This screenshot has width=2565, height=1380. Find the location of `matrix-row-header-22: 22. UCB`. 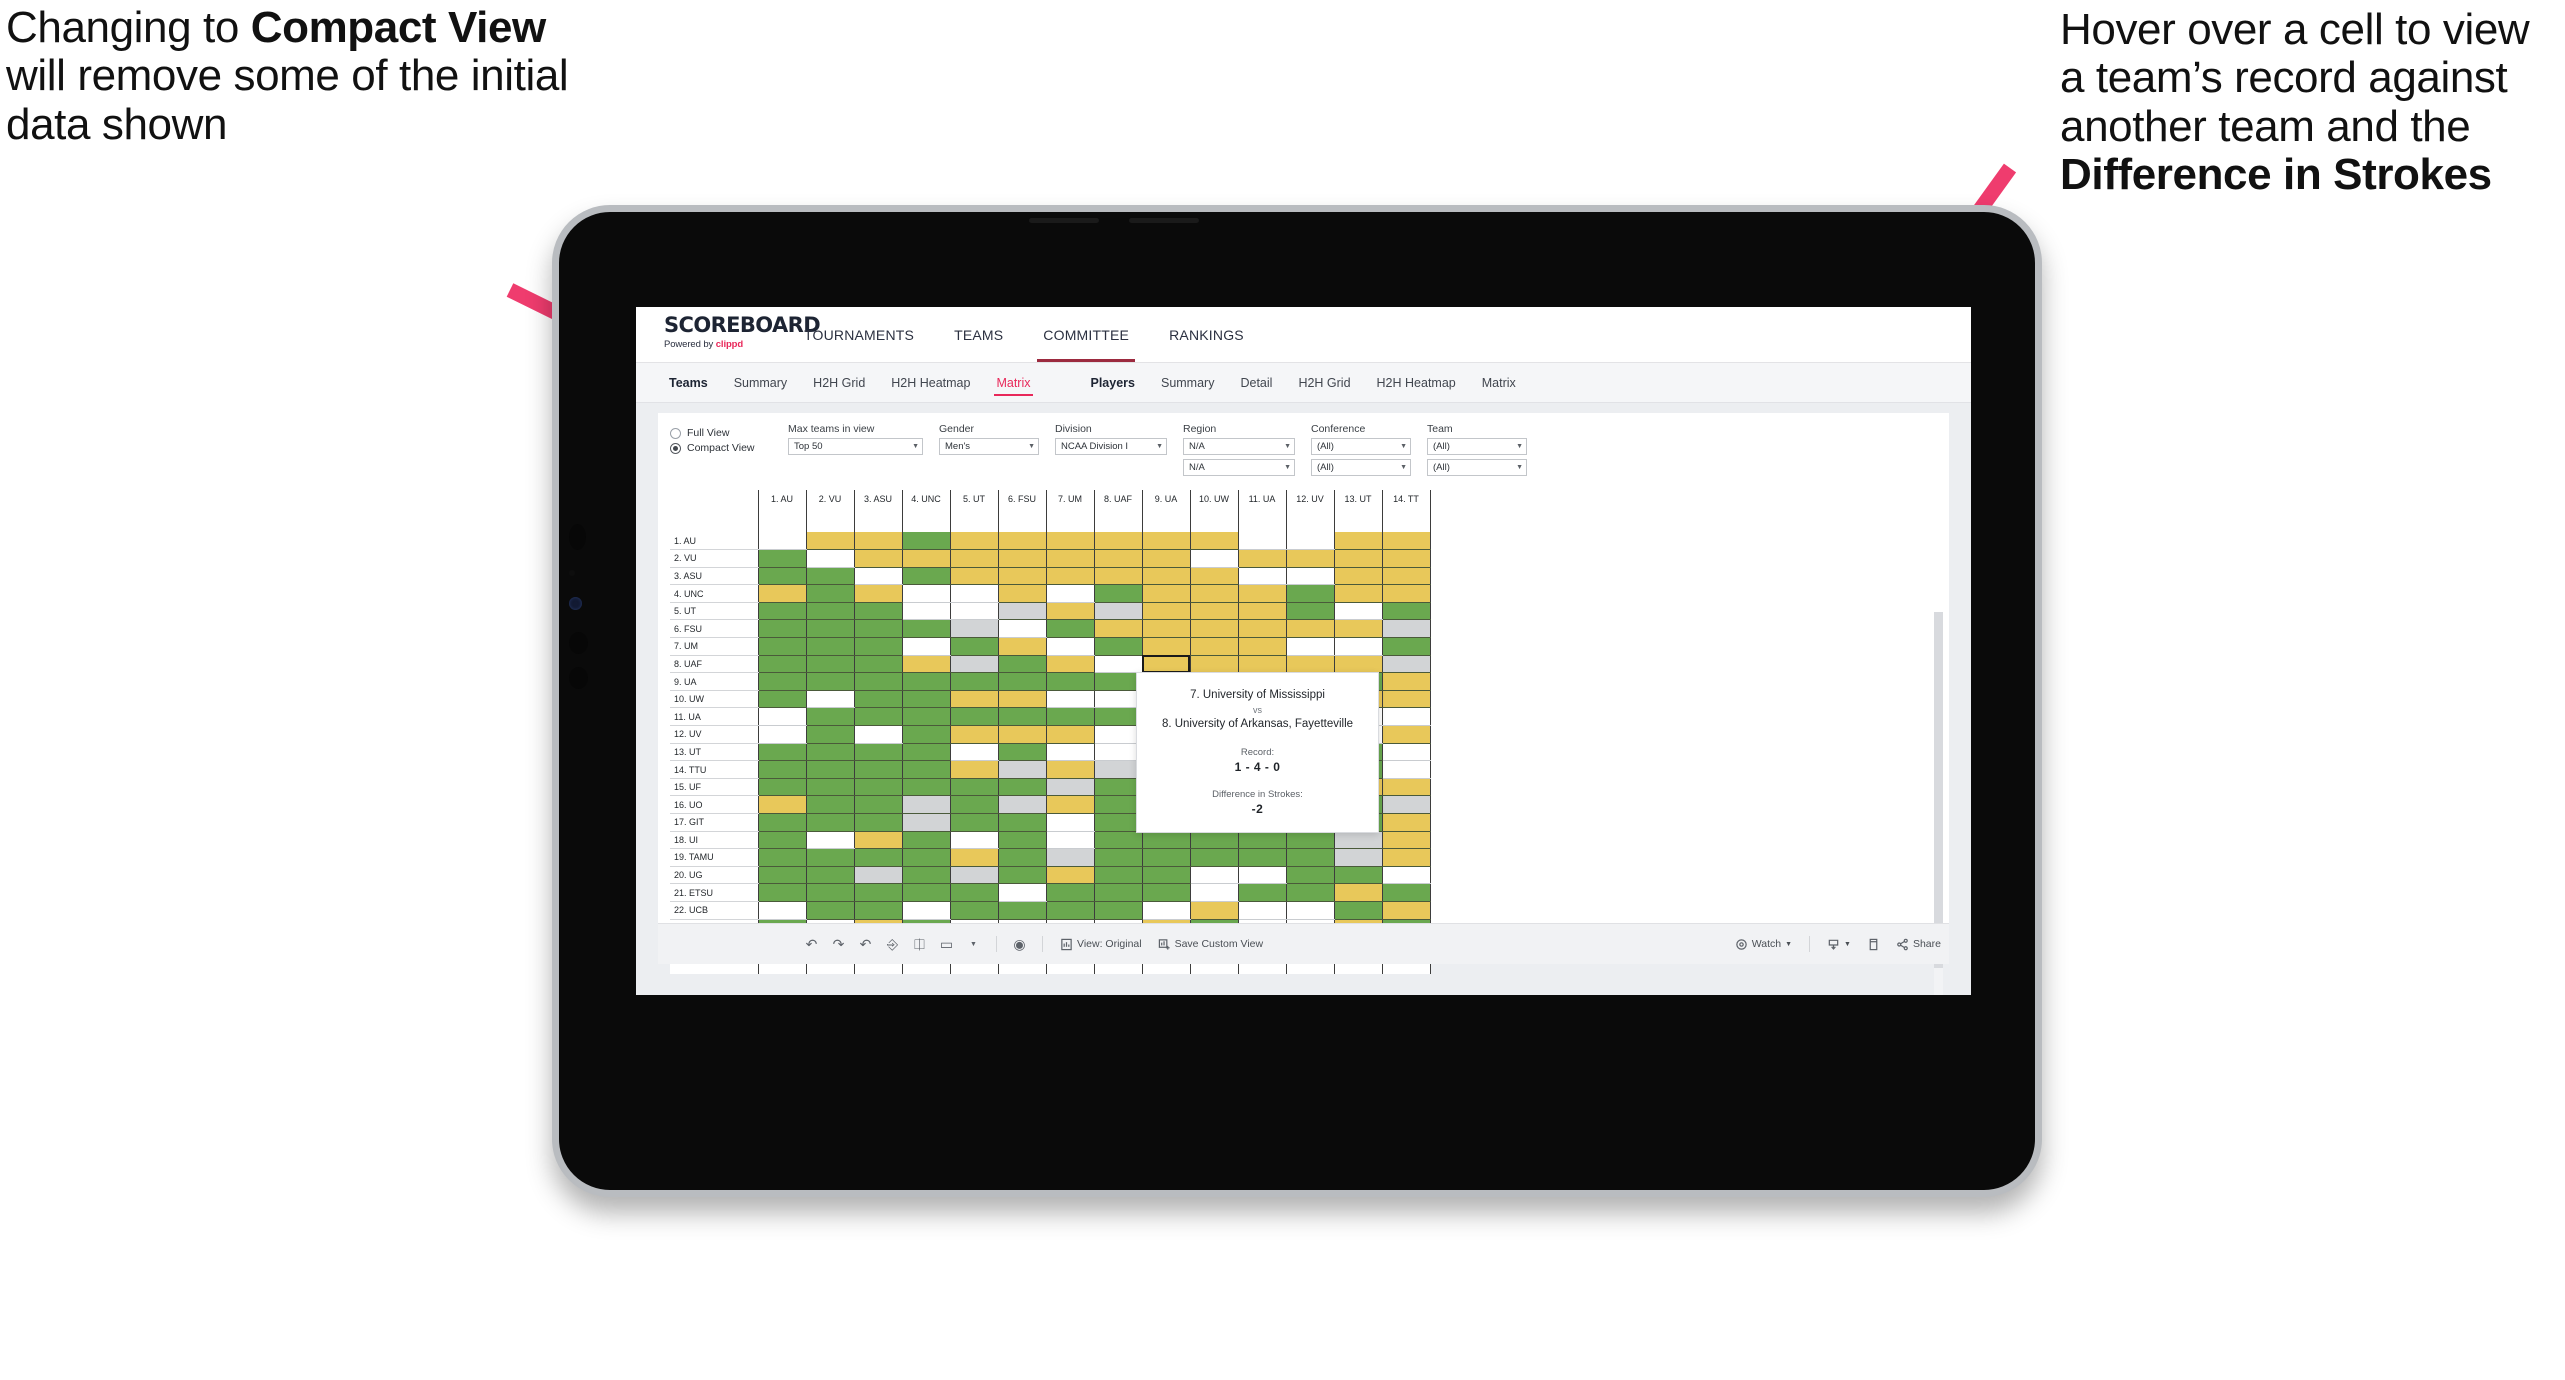

matrix-row-header-22: 22. UCB is located at coordinates (714, 910).